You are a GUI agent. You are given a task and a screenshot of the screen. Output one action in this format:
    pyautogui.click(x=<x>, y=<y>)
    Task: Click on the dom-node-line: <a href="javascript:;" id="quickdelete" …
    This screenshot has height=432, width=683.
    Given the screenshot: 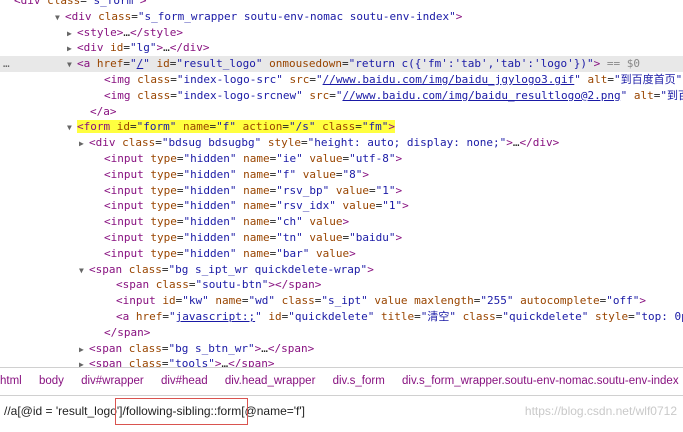 What is the action you would take?
    pyautogui.click(x=341, y=317)
    